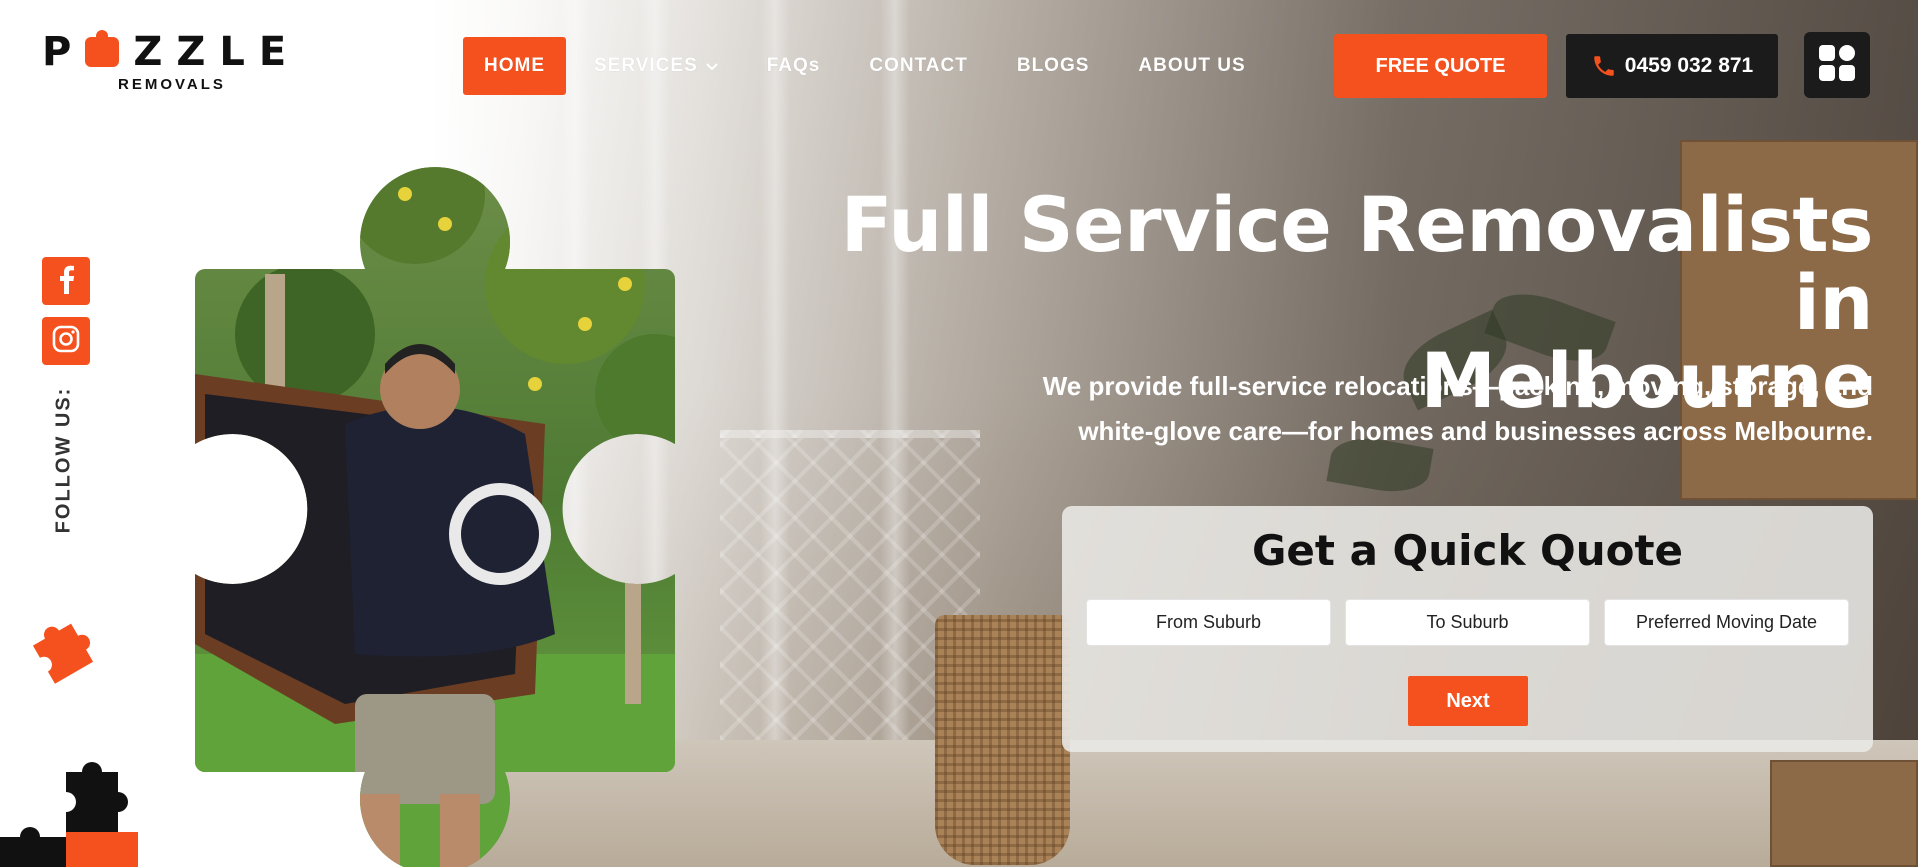 This screenshot has width=1918, height=867. Describe the element at coordinates (171, 52) in the screenshot. I see `logo-wordmark: P ZZLE` at that location.